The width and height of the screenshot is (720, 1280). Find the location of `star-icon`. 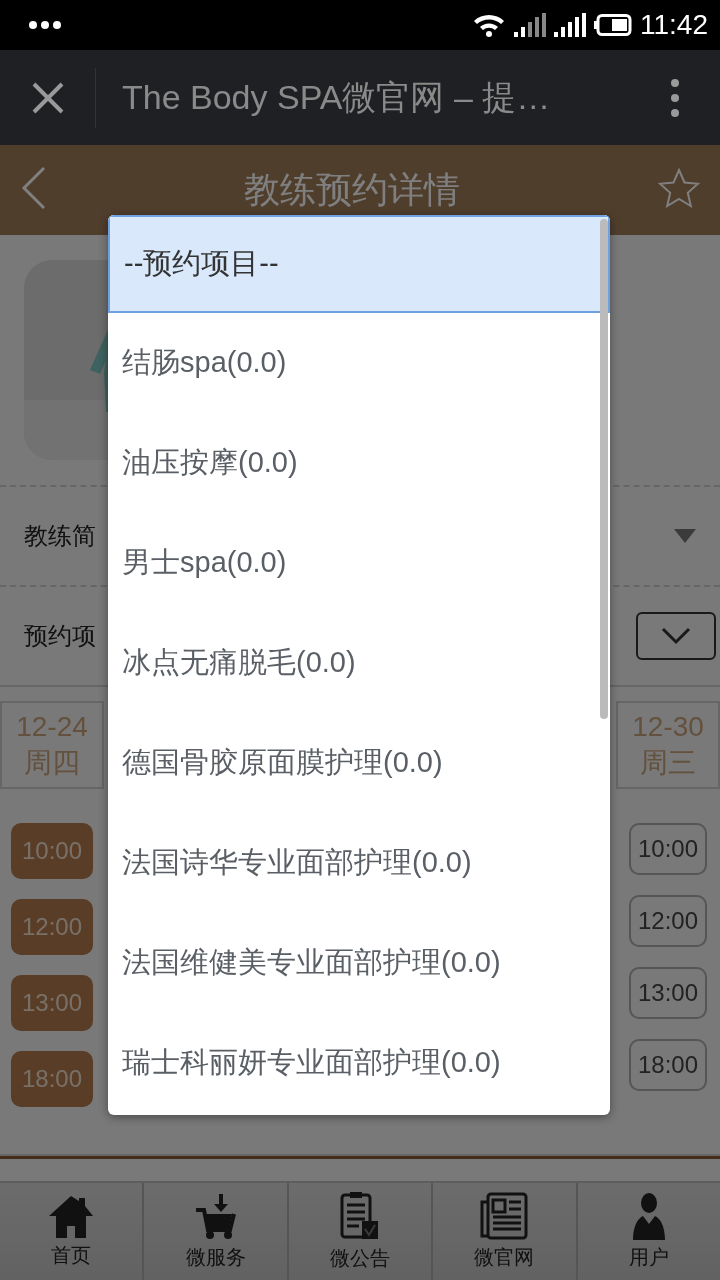

star-icon is located at coordinates (679, 188).